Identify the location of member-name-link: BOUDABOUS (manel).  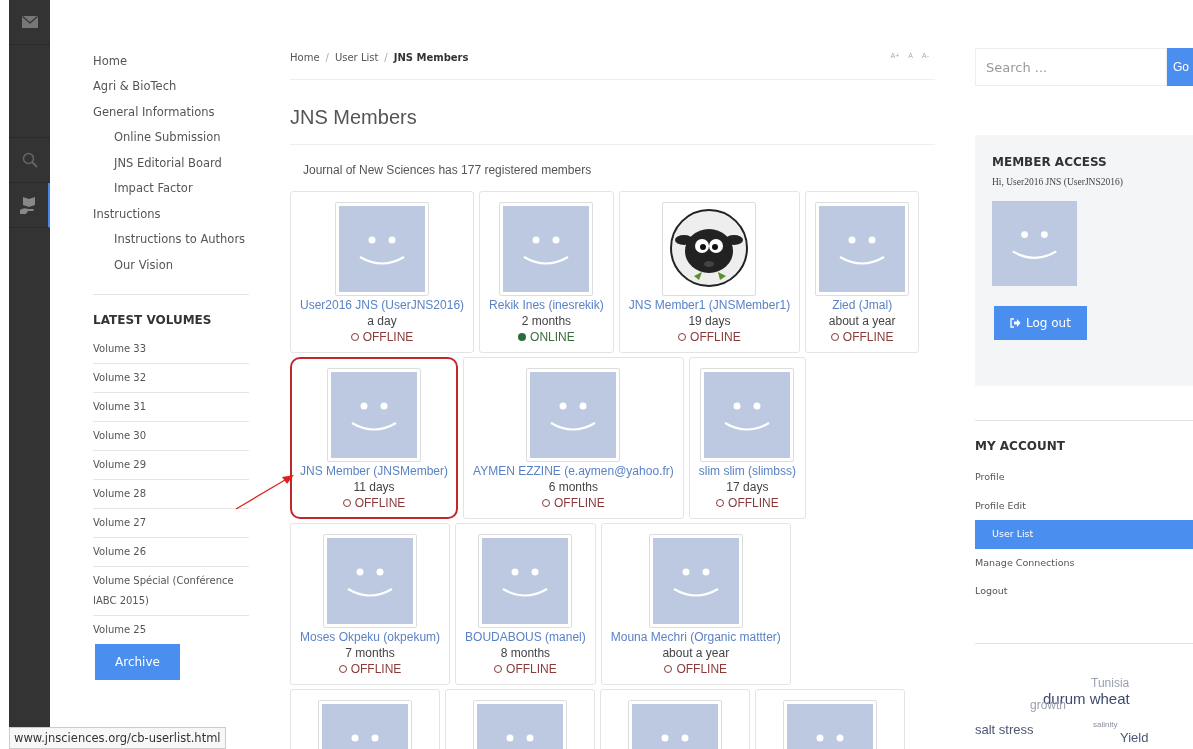
(525, 637).